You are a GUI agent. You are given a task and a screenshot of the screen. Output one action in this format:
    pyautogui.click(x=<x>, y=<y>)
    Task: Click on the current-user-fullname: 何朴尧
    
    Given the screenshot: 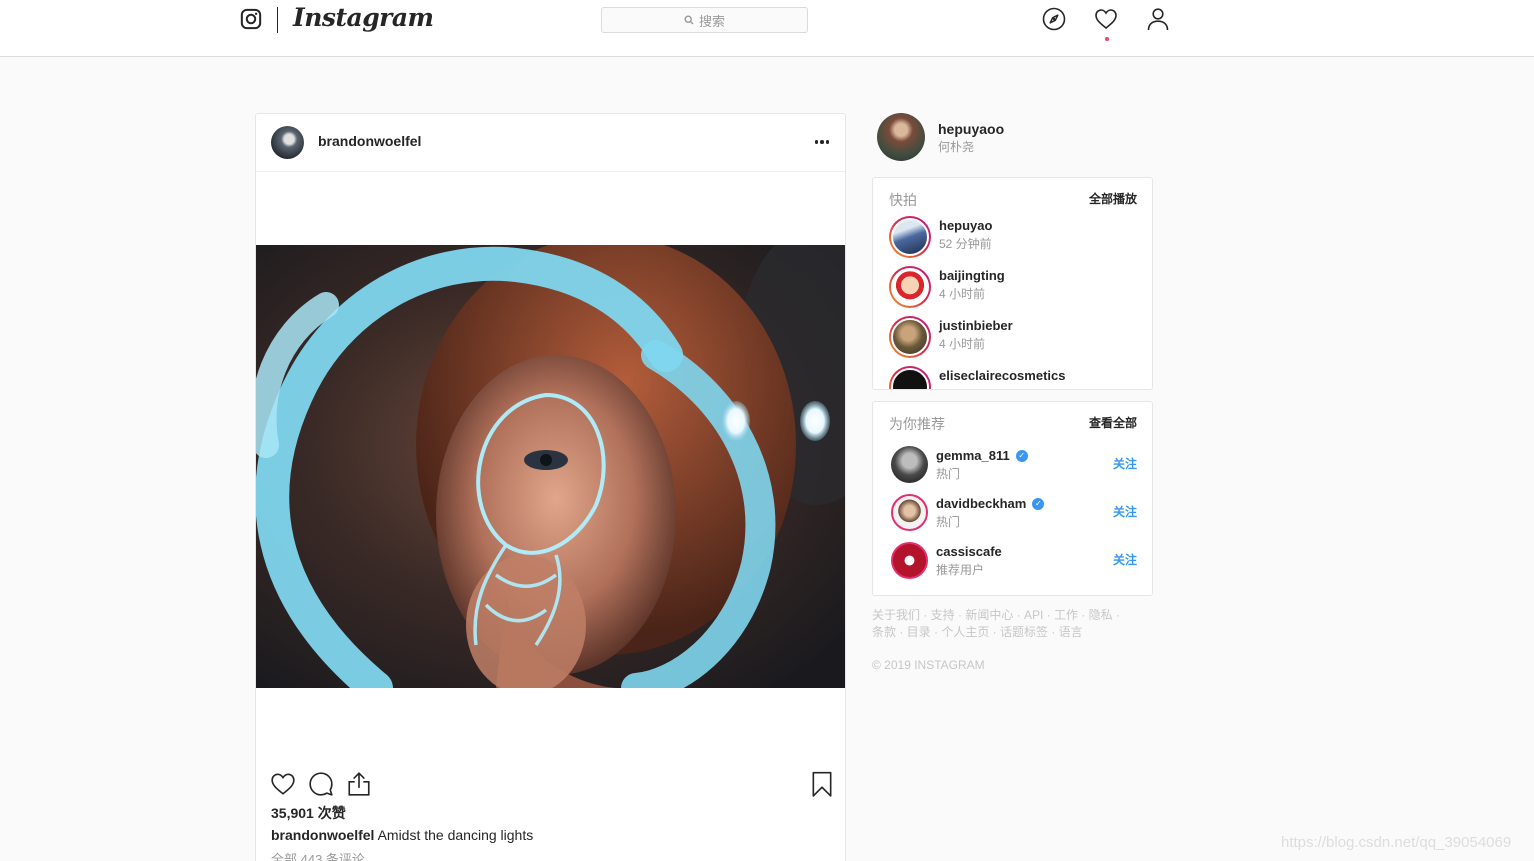 What is the action you would take?
    pyautogui.click(x=956, y=147)
    